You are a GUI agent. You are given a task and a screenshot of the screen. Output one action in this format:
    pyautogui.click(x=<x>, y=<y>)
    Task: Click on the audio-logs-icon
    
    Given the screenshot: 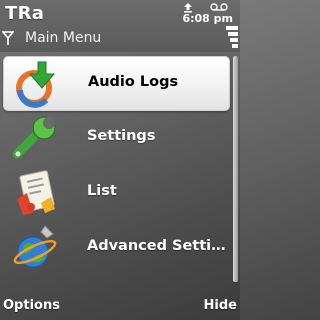 What is the action you would take?
    pyautogui.click(x=36, y=84)
    